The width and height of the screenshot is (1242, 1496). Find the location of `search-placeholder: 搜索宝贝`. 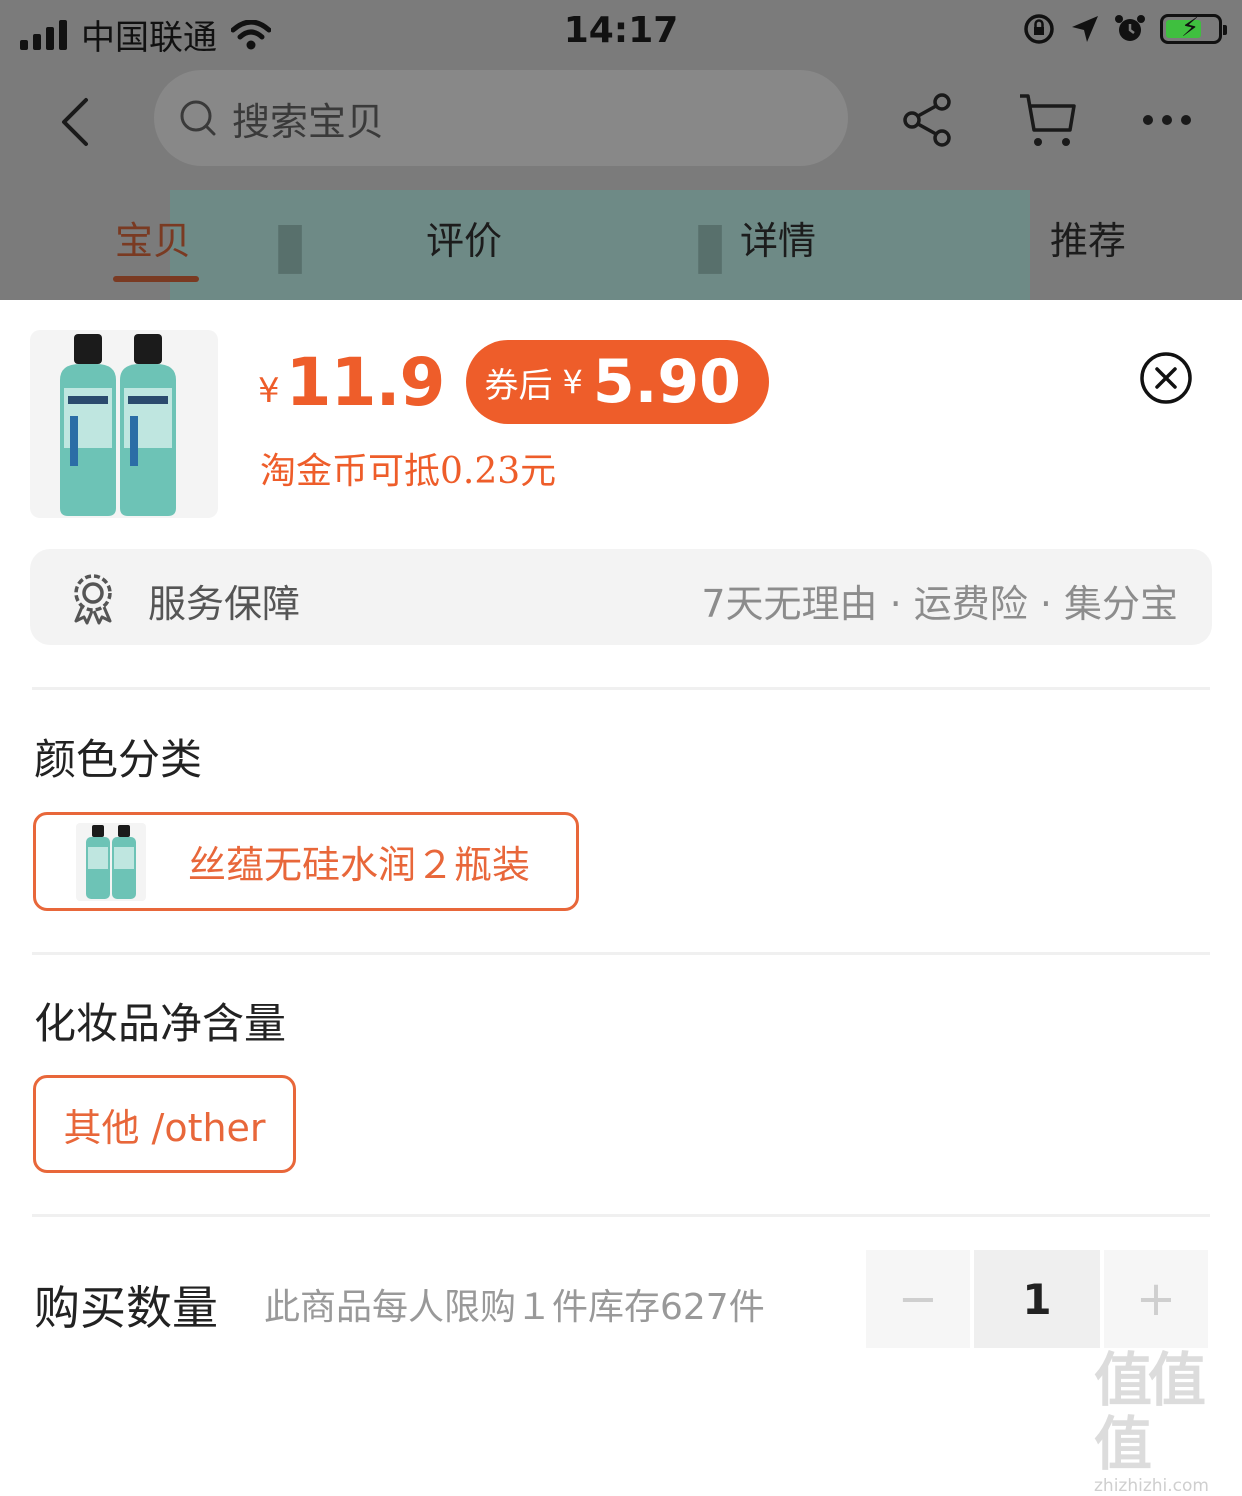

search-placeholder: 搜索宝贝 is located at coordinates (308, 121).